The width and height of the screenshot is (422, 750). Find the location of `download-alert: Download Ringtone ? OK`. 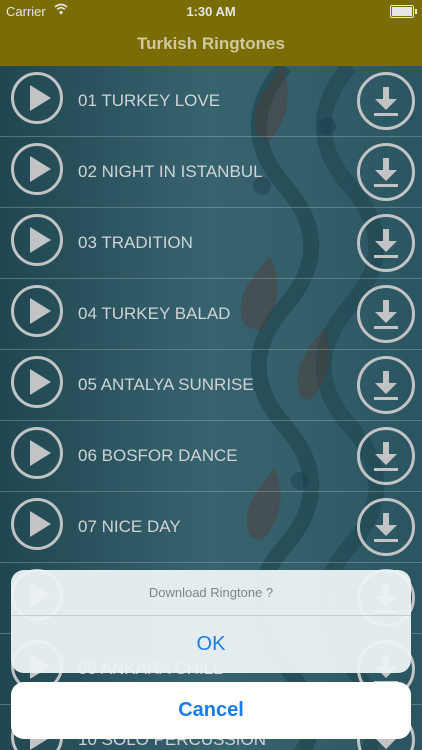

download-alert: Download Ringtone ? OK is located at coordinates (211, 621).